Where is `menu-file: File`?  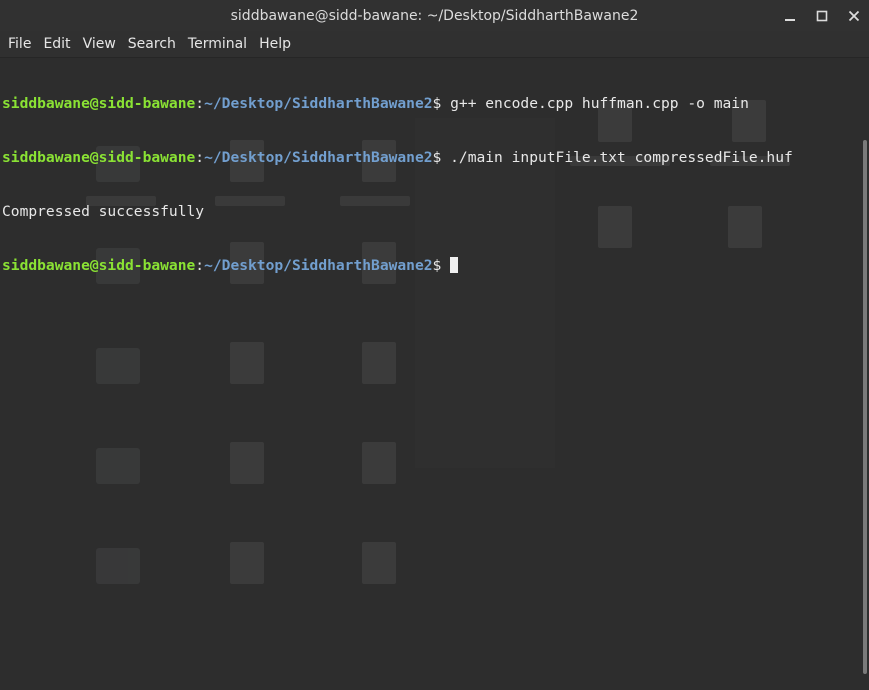 menu-file: File is located at coordinates (19, 44).